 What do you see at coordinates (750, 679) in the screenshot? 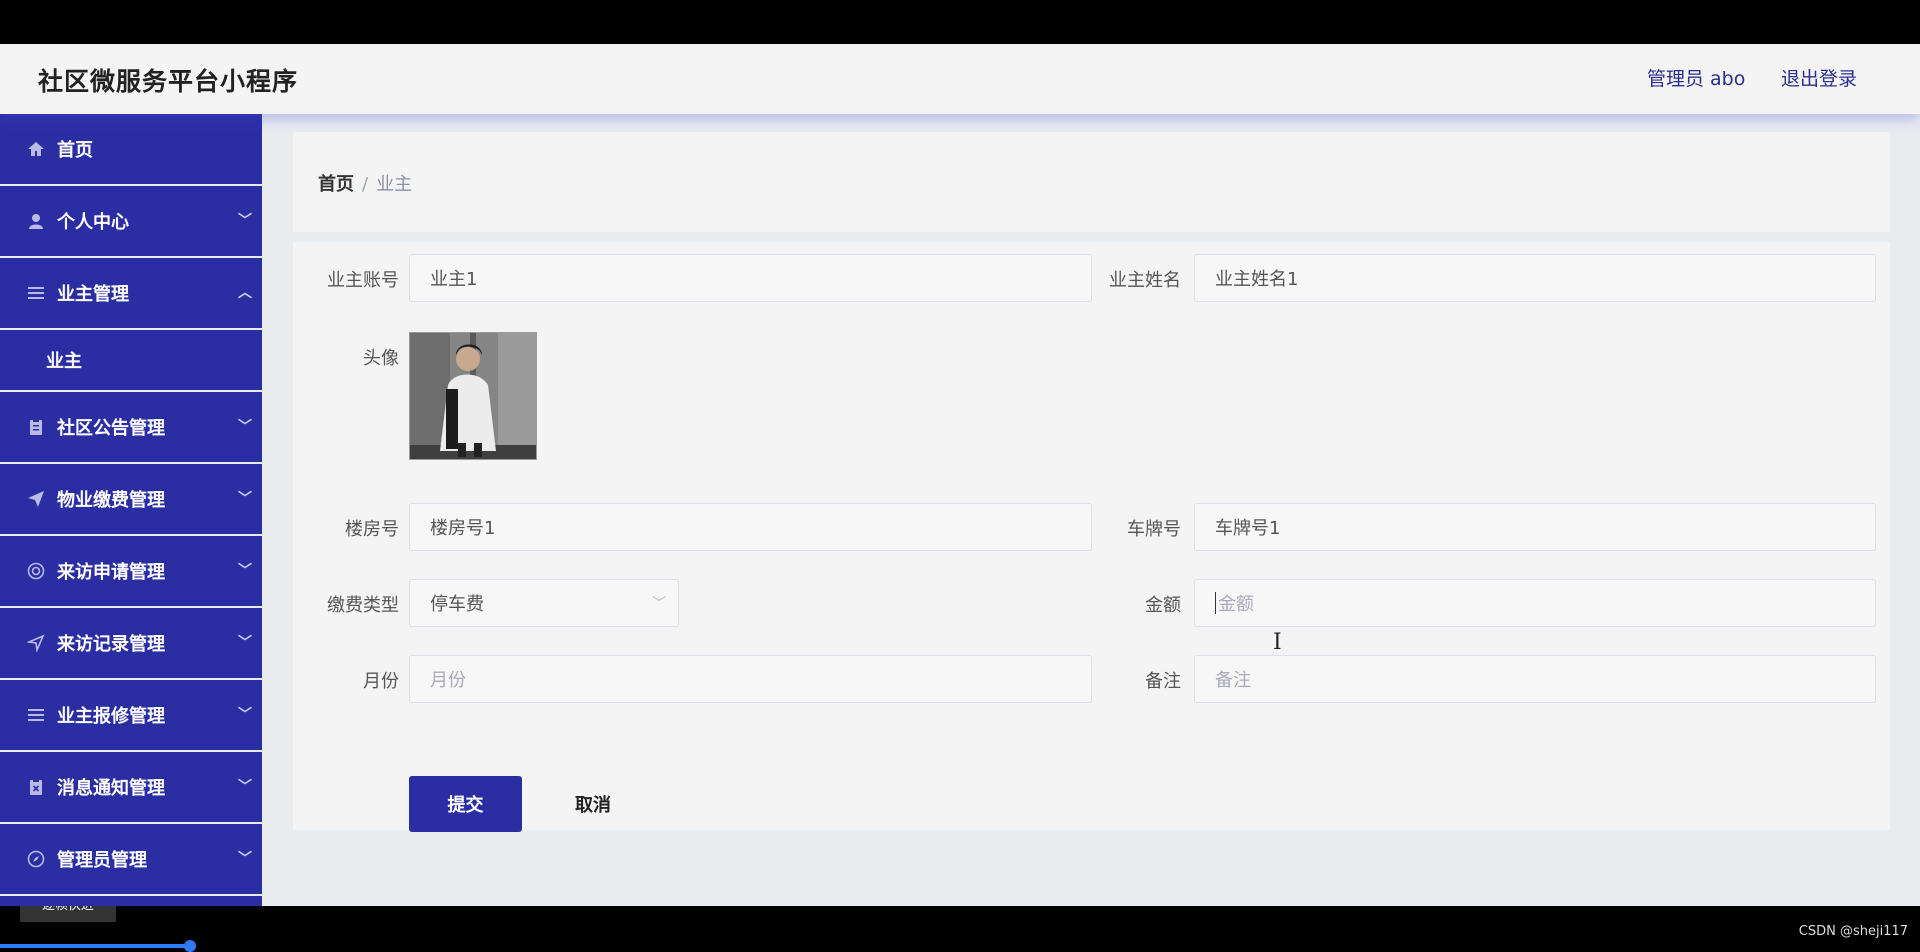
I see `month-input: 月份` at bounding box center [750, 679].